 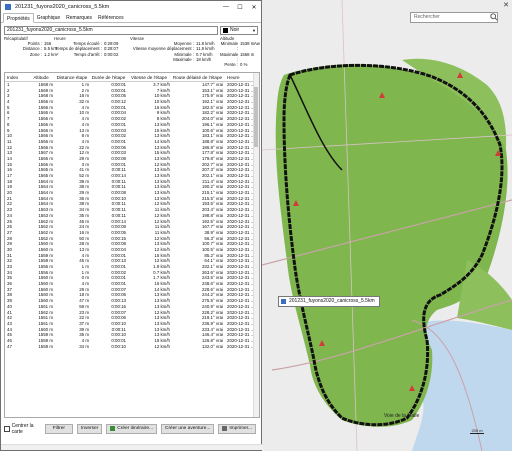 I want to click on track-tooltip: 201231_fuyons2020_canicross_5.5km, so click(x=329, y=301).